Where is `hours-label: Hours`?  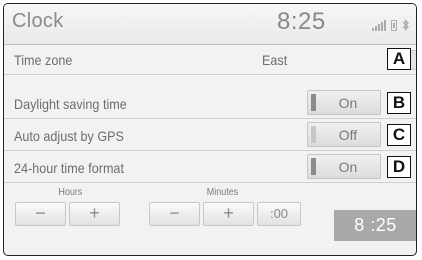 hours-label: Hours is located at coordinates (70, 192).